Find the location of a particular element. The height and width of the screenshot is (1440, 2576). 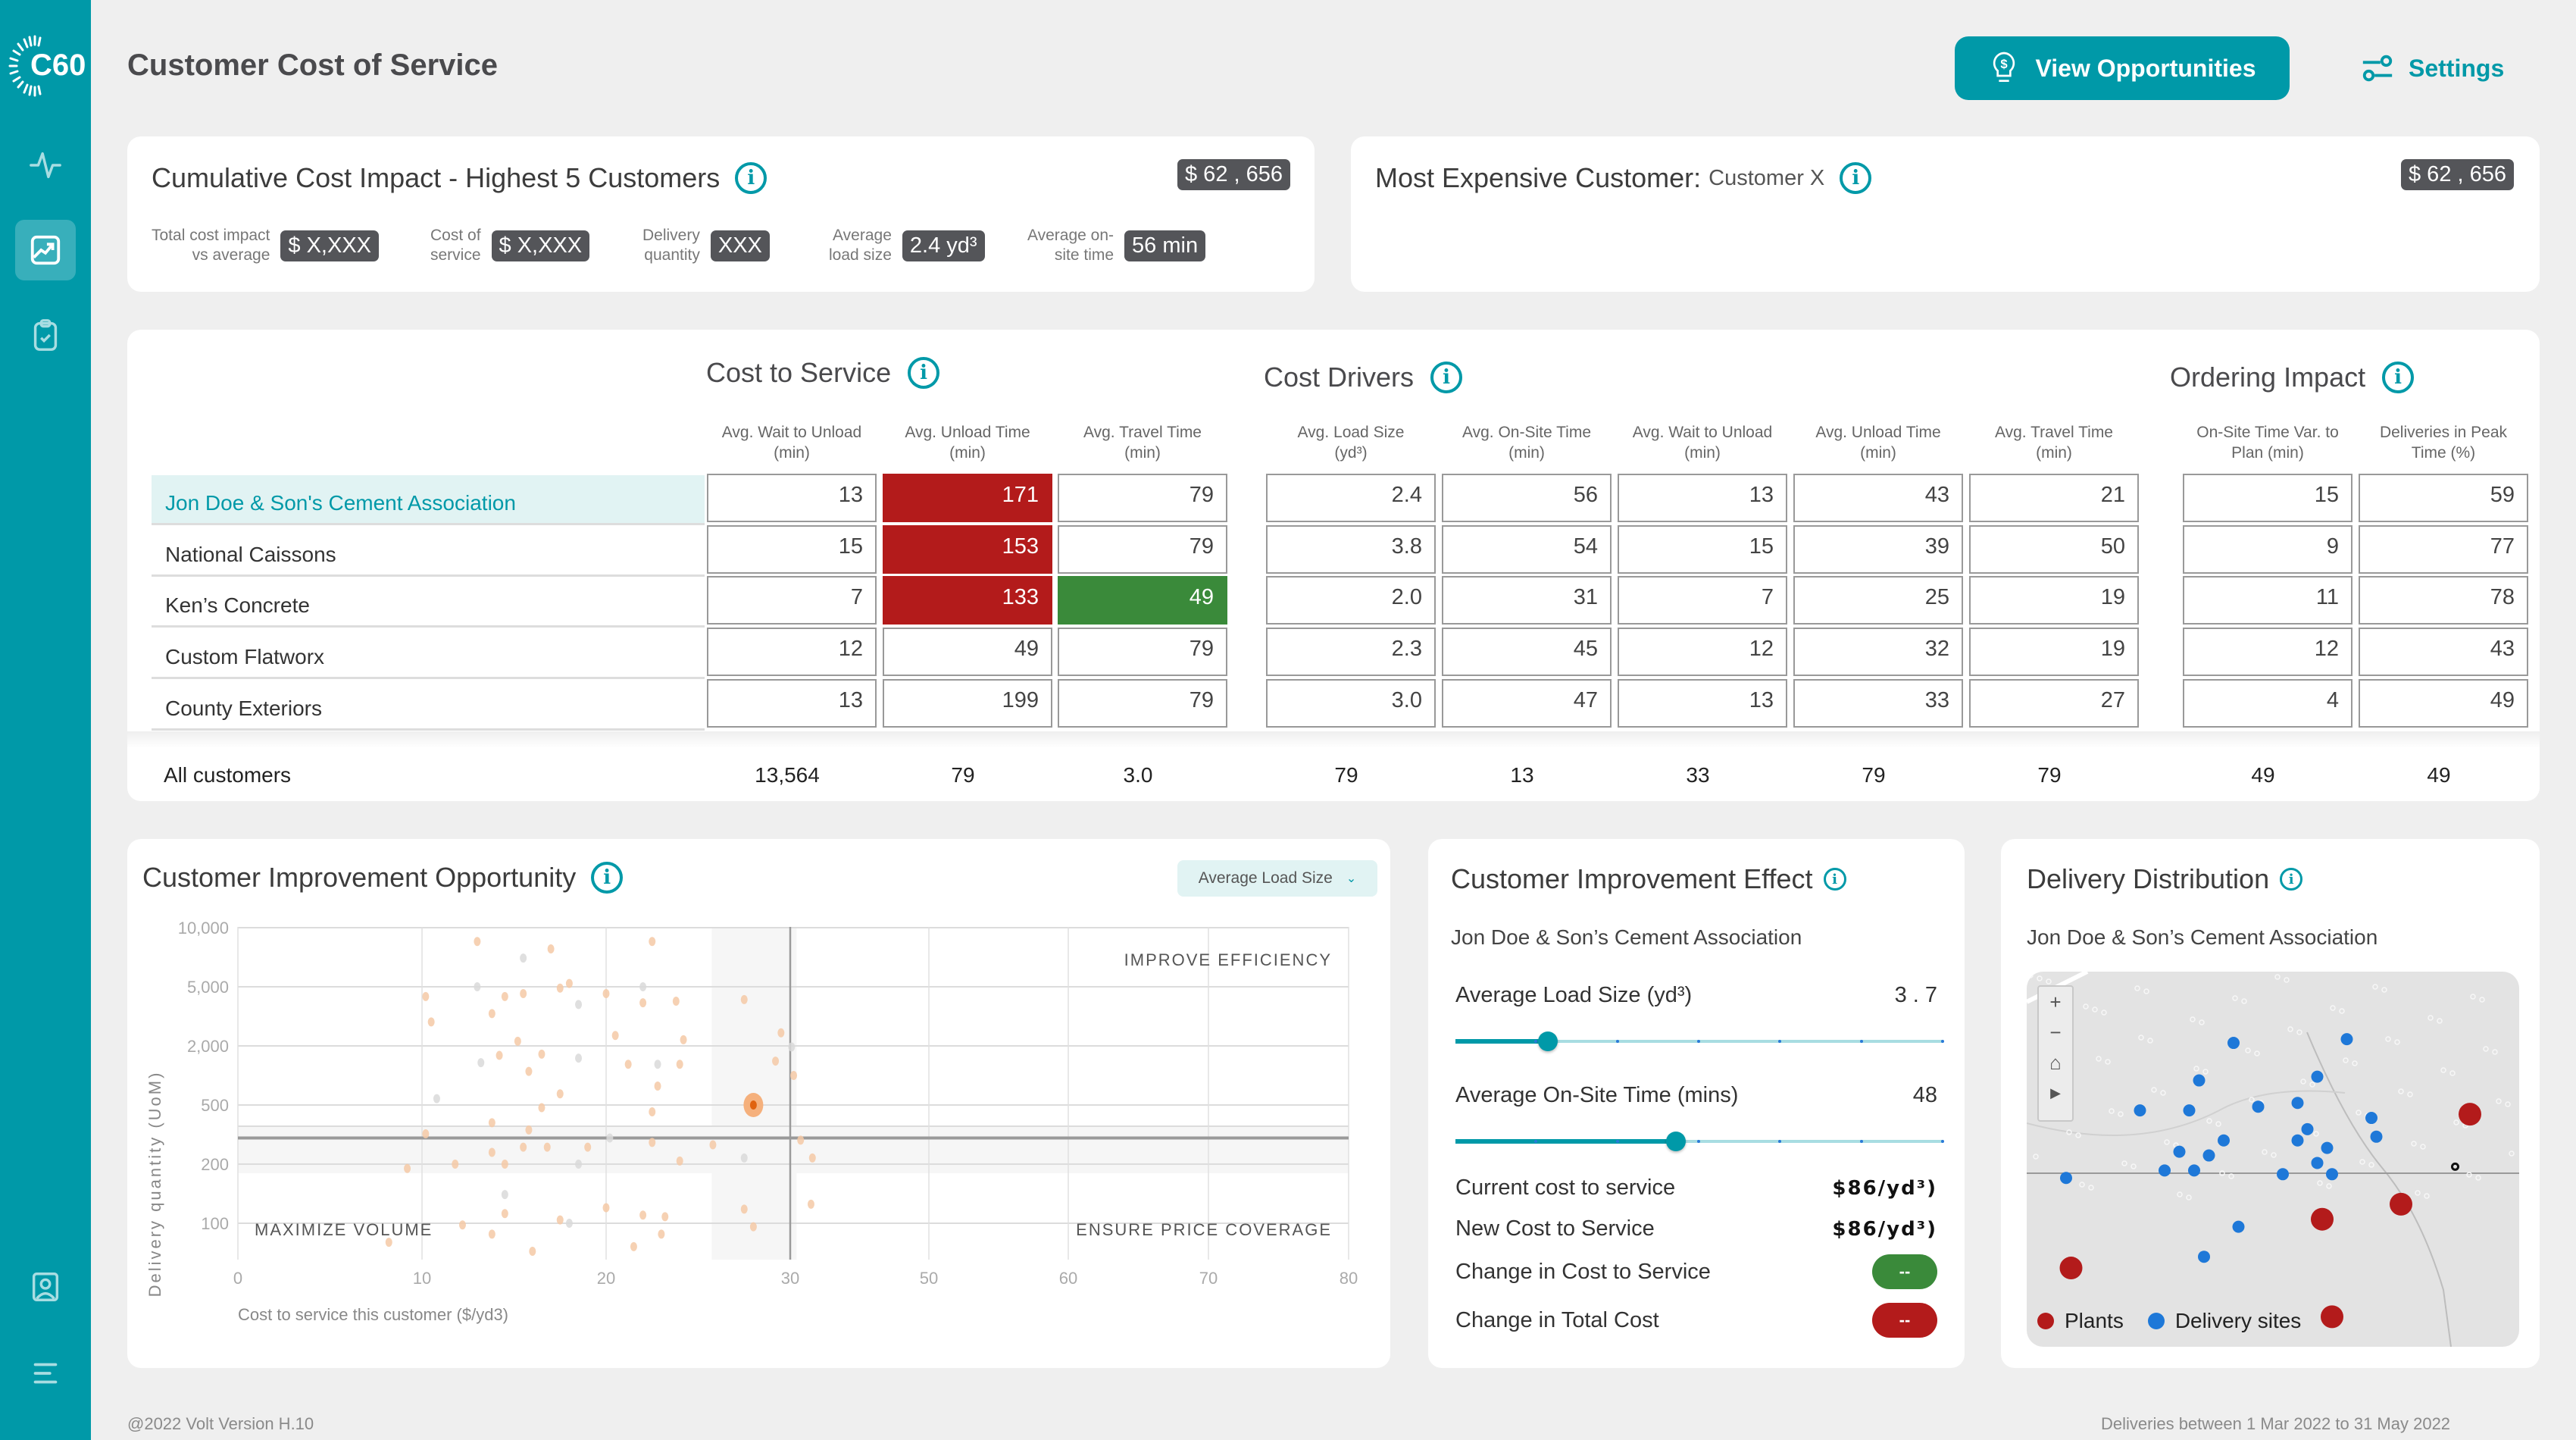

settings-button: Settings is located at coordinates (2432, 68).